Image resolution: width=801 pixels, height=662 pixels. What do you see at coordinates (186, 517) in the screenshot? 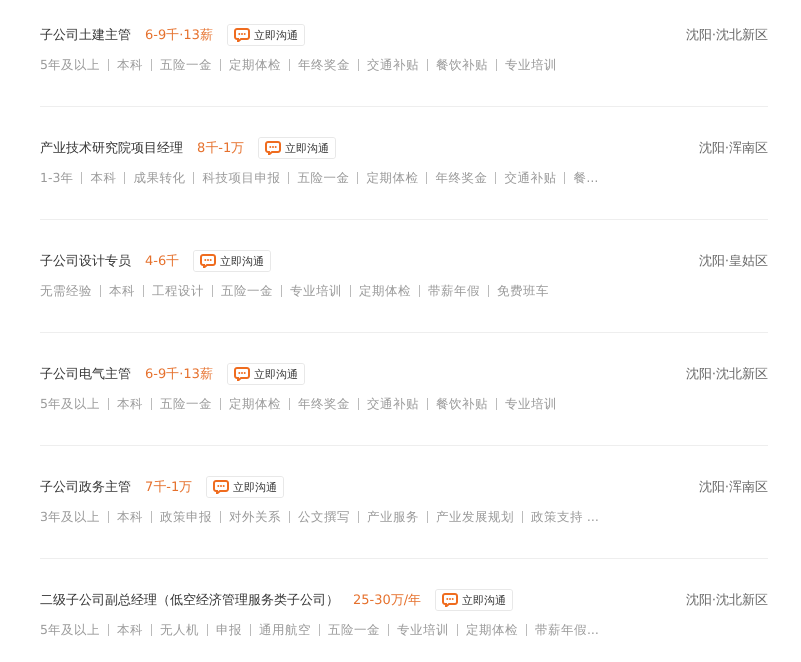
I see `job-tag: 政策申报` at bounding box center [186, 517].